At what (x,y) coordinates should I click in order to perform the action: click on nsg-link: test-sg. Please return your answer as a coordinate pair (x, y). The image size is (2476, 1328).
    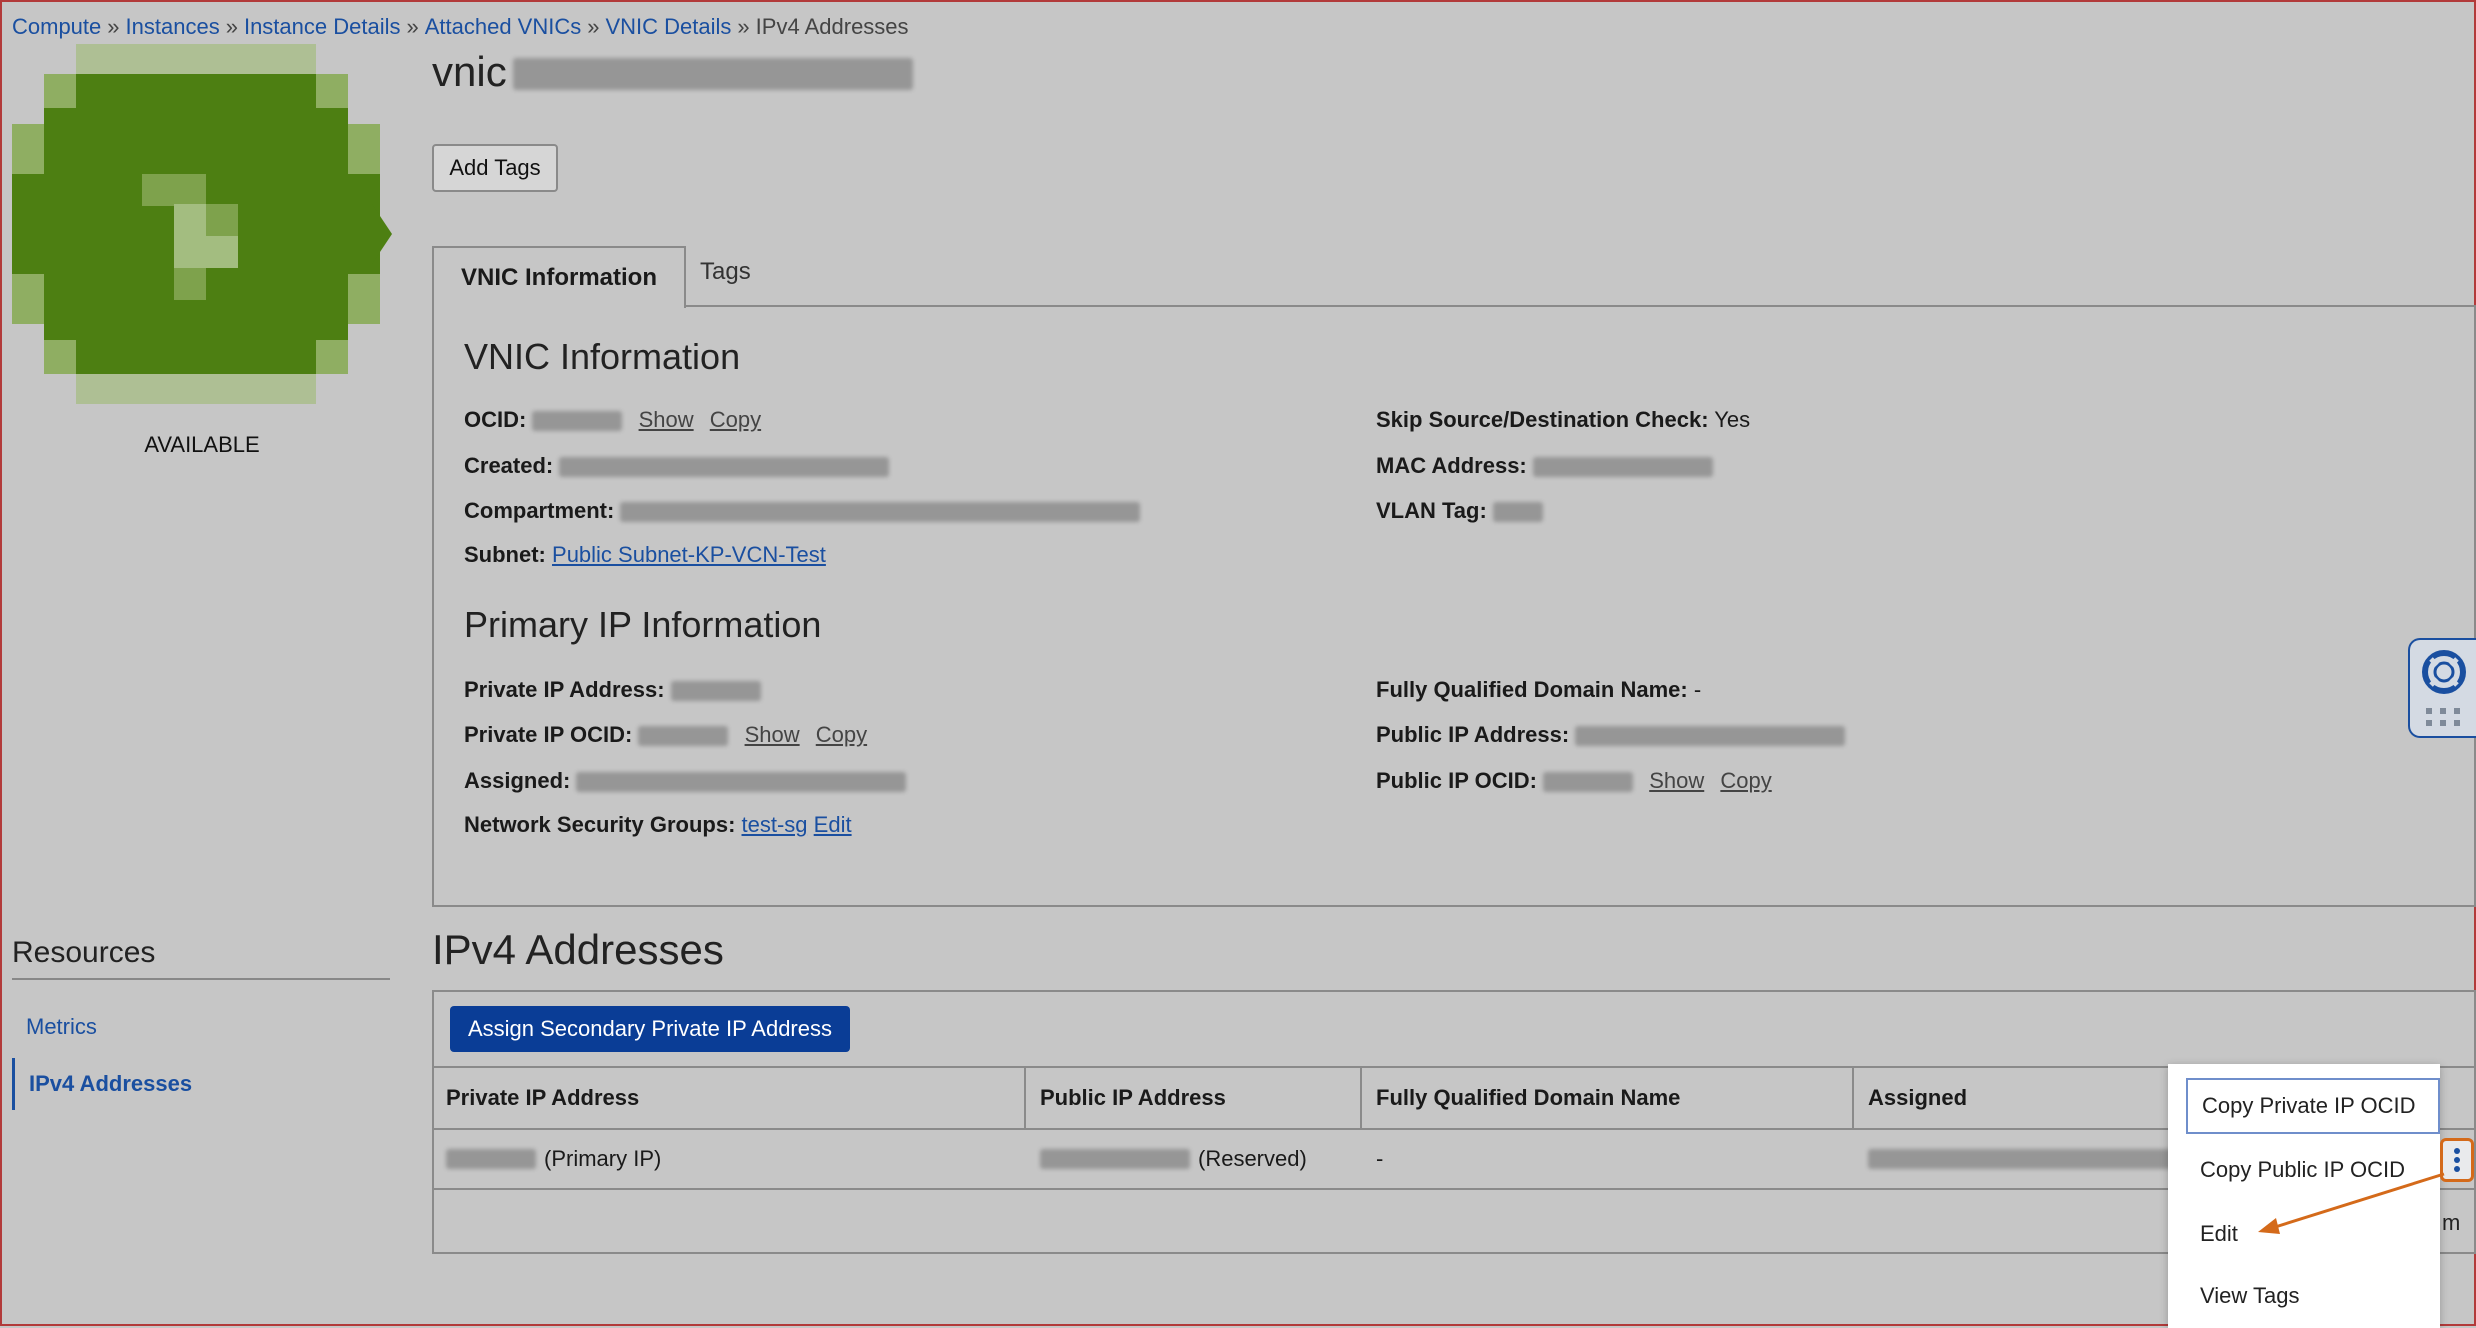
    Looking at the image, I should click on (775, 824).